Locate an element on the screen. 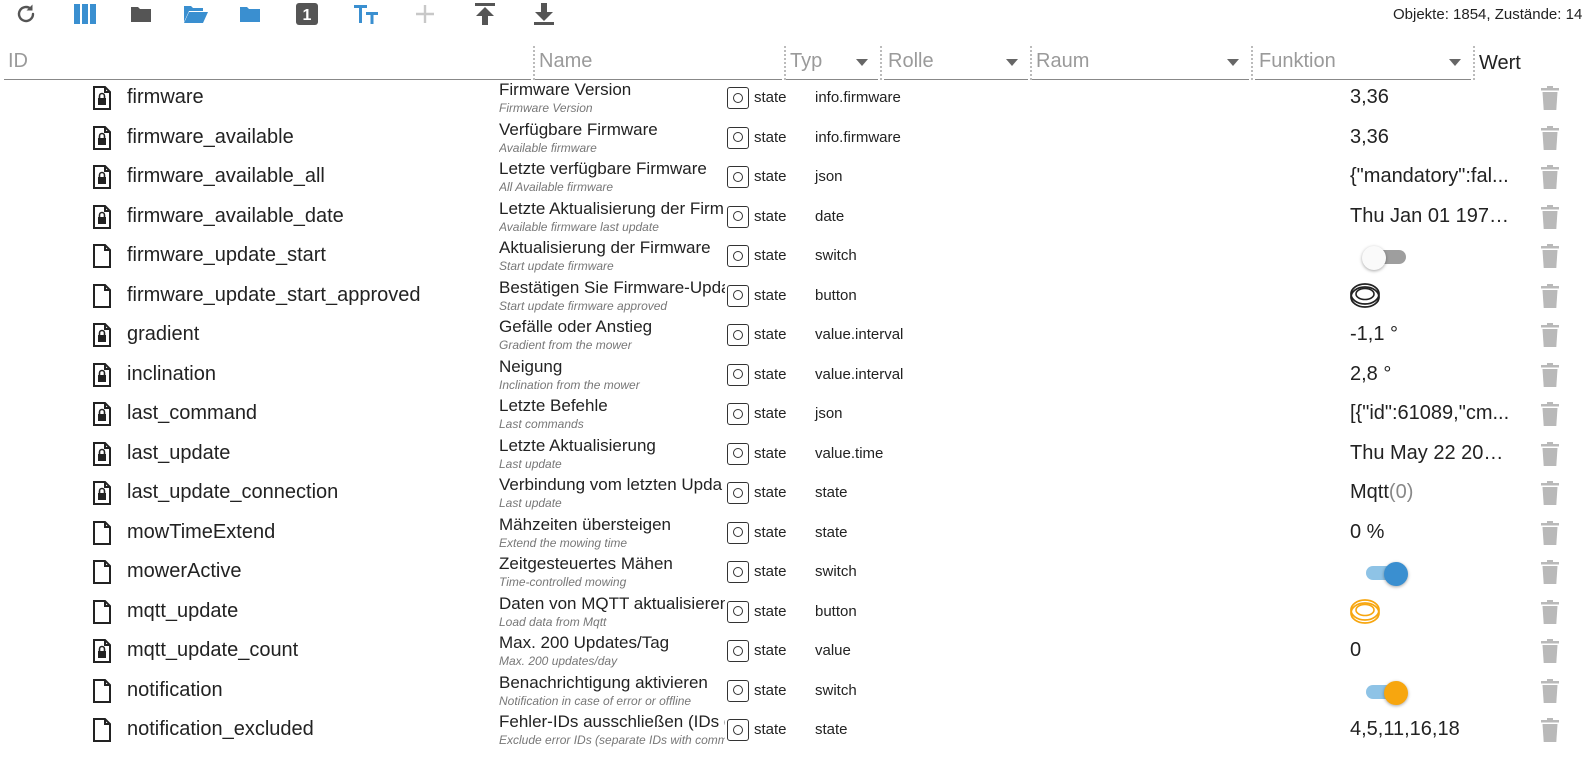  switch-off is located at coordinates (1385, 258).